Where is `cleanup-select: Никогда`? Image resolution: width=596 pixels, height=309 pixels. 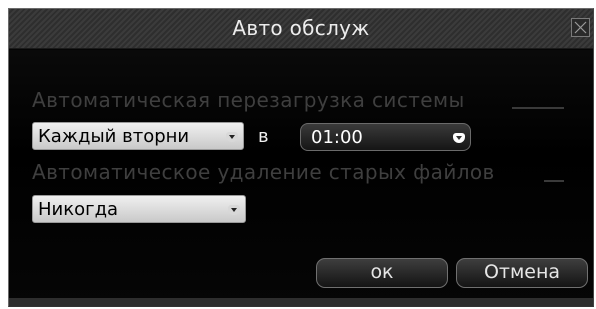
cleanup-select: Никогда is located at coordinates (139, 209).